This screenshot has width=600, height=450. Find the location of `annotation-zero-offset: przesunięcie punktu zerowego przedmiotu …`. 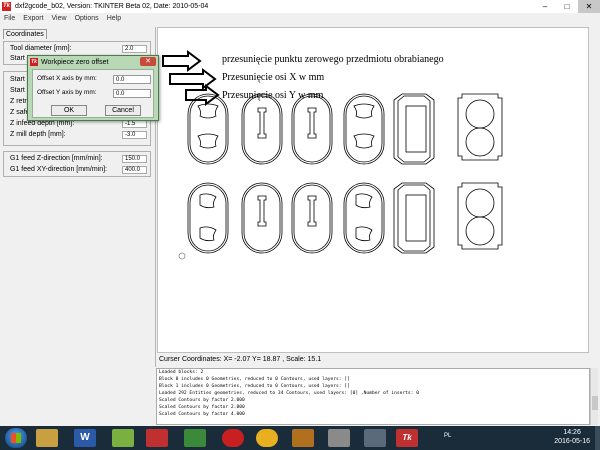

annotation-zero-offset: przesunięcie punktu zerowego przedmiotu … is located at coordinates (333, 59).